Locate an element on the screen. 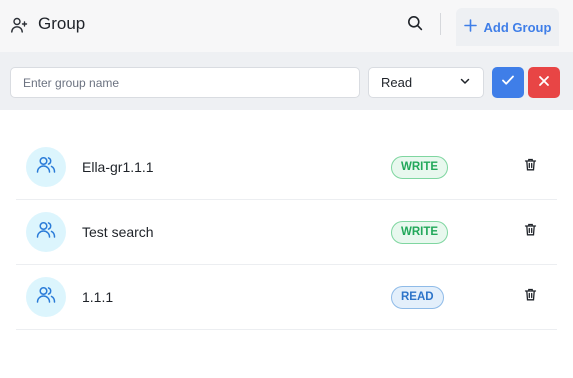 The height and width of the screenshot is (378, 573). group-name: 1.1.1 is located at coordinates (98, 297).